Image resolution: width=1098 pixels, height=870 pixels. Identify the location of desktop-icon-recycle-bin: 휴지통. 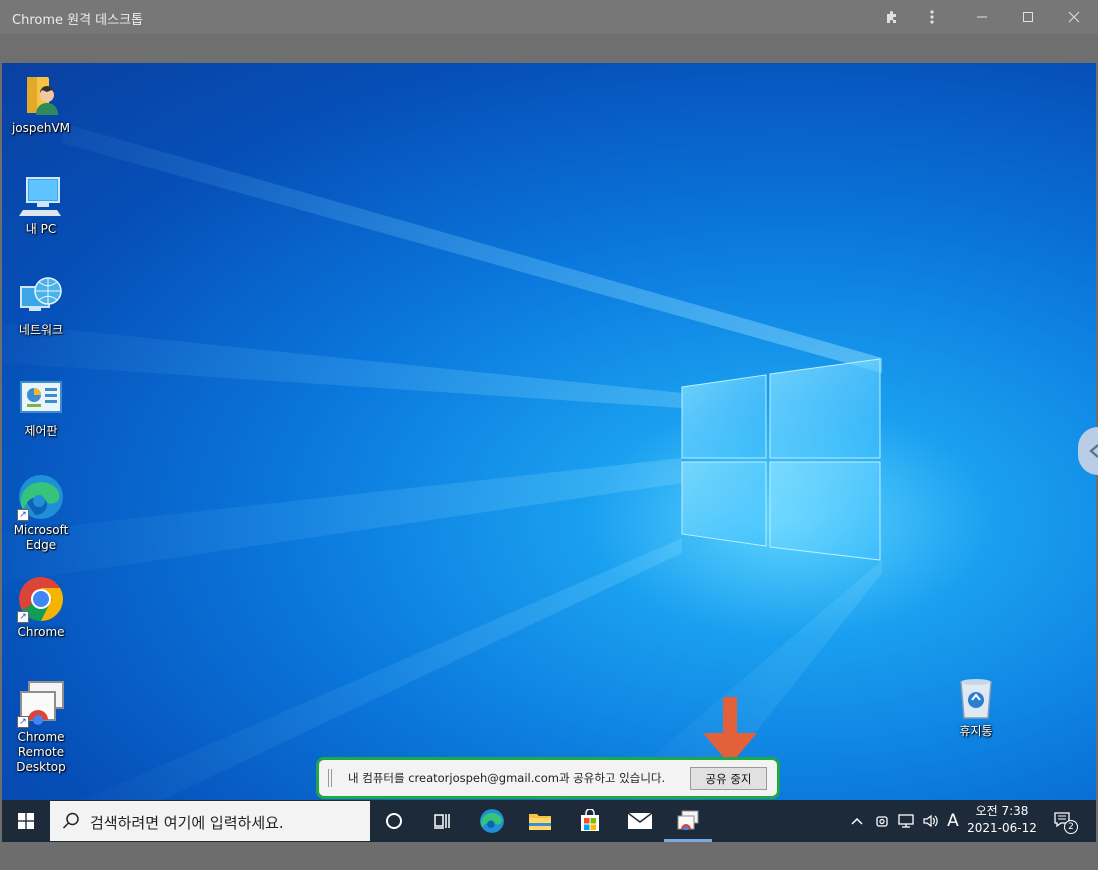
(976, 706).